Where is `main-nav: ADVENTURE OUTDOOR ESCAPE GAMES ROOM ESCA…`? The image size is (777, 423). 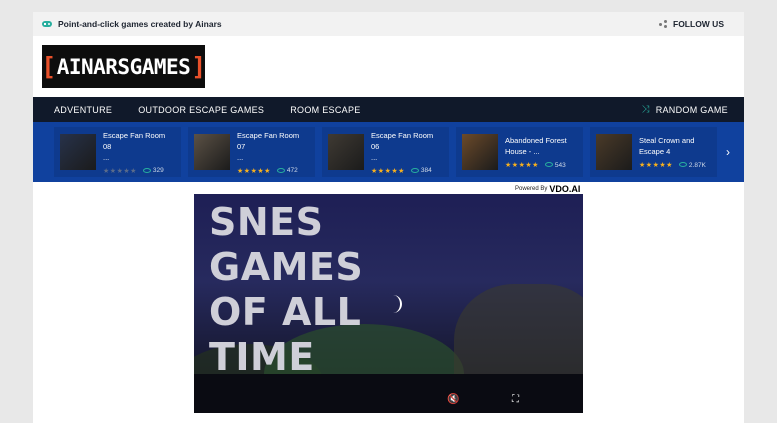 main-nav: ADVENTURE OUTDOOR ESCAPE GAMES ROOM ESCA… is located at coordinates (388, 109).